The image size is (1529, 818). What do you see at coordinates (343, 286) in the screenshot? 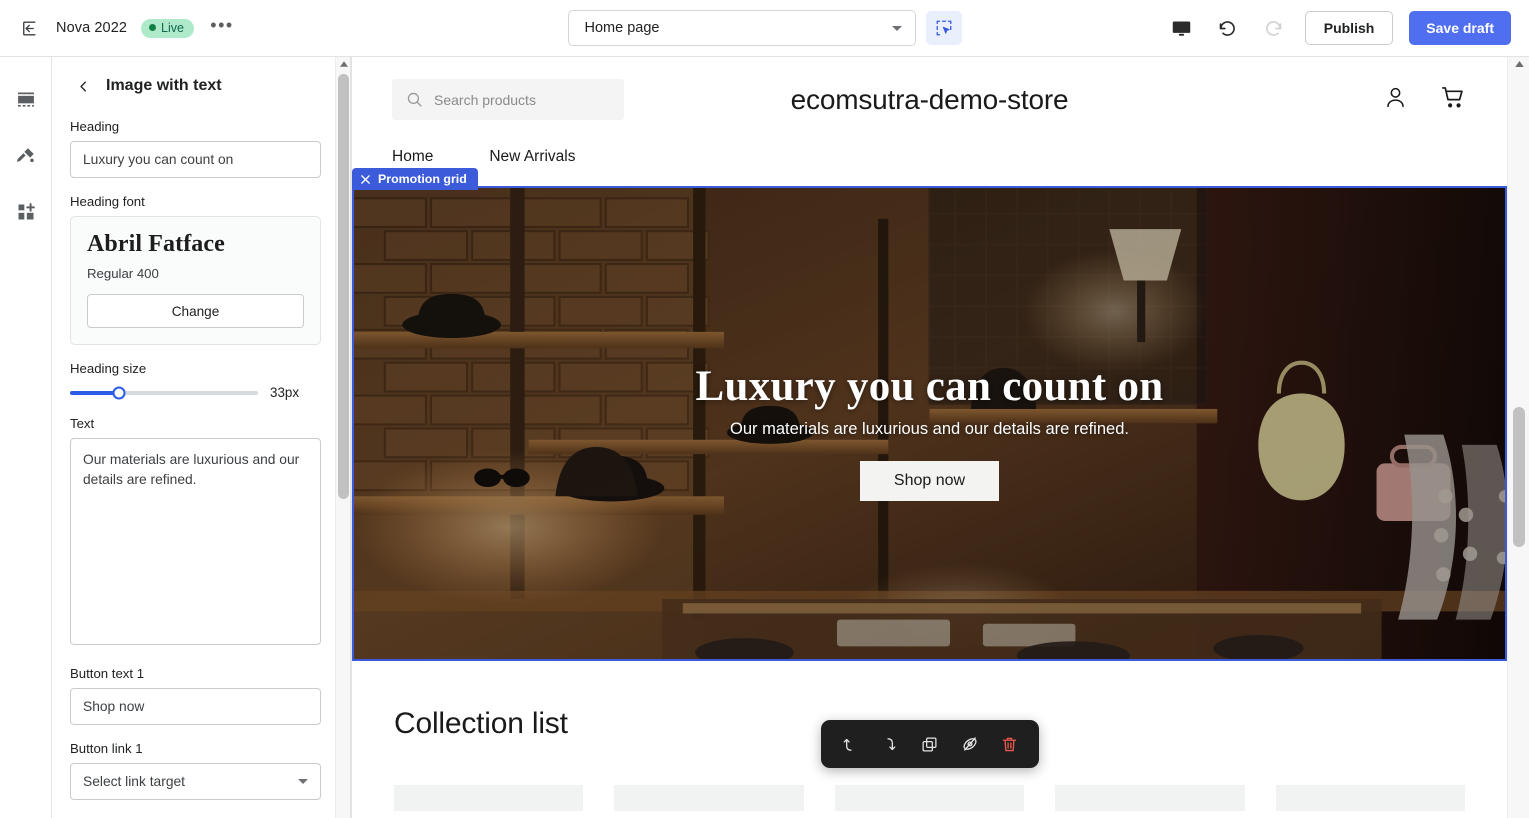
I see `sidebar-scrollbar-thumb` at bounding box center [343, 286].